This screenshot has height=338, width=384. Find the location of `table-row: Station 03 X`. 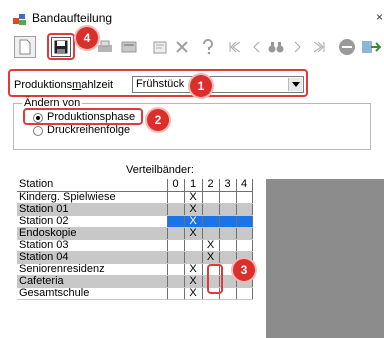

table-row: Station 03 X is located at coordinates (135, 245).